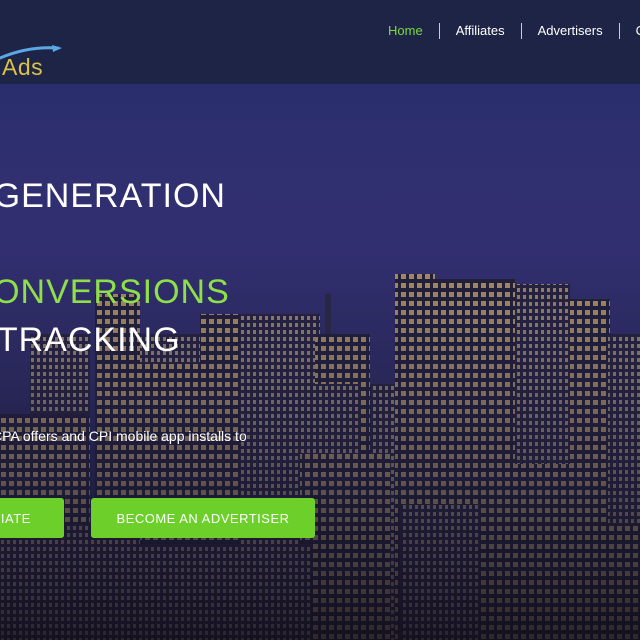 The width and height of the screenshot is (640, 640). I want to click on logo-text: Ads, so click(23, 67).